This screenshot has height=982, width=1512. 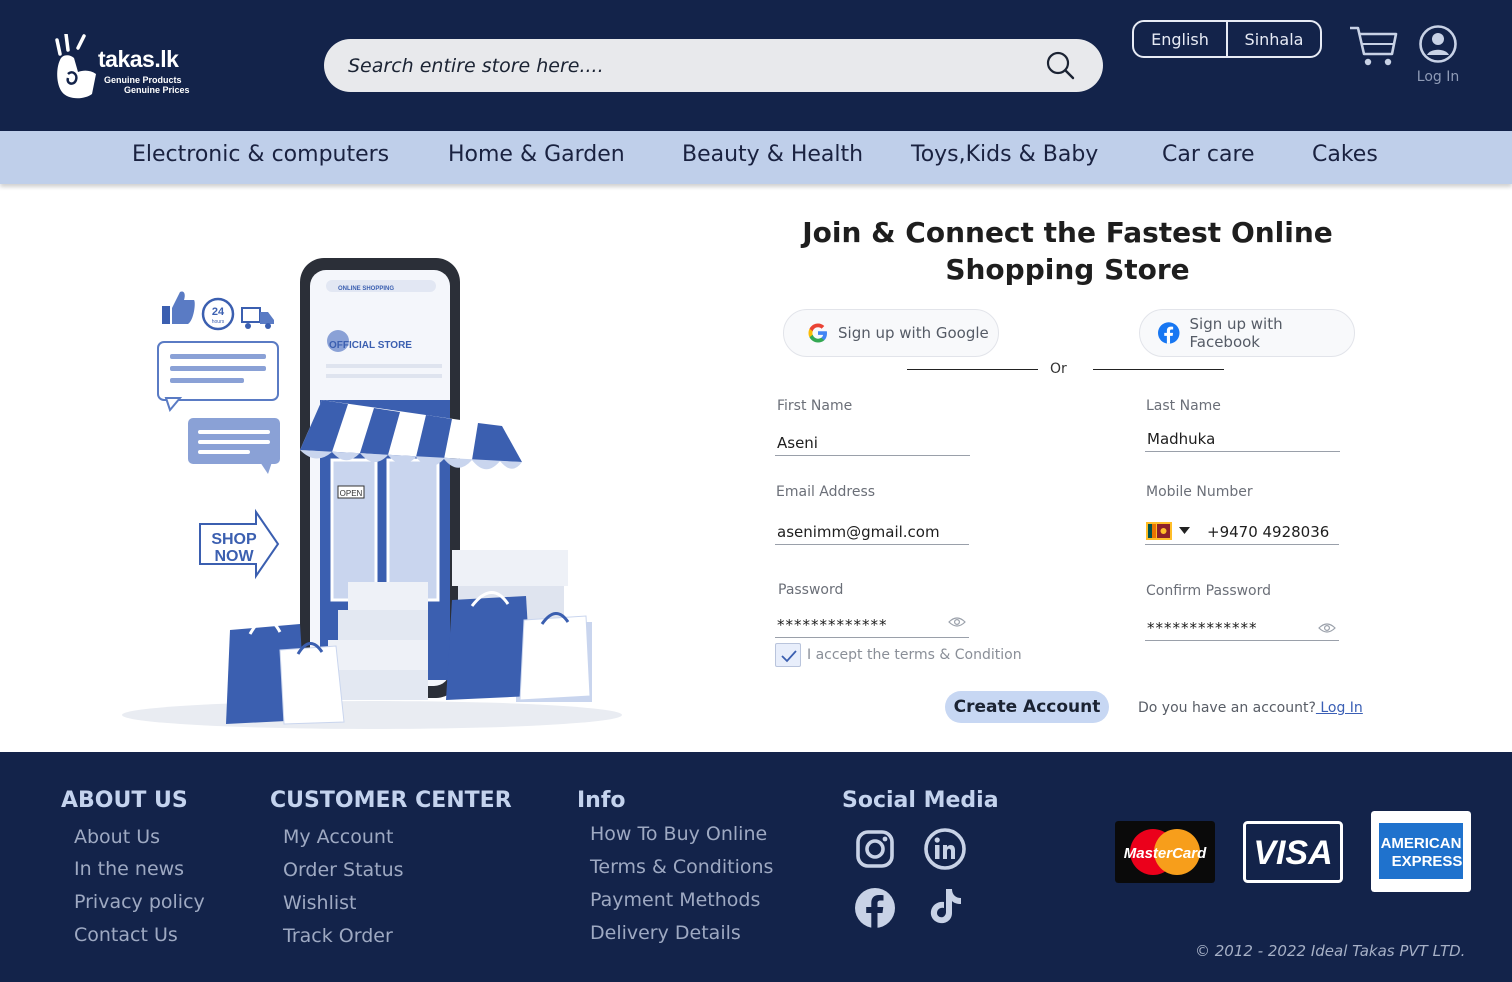 I want to click on category-cakes: Cakes, so click(x=1345, y=154).